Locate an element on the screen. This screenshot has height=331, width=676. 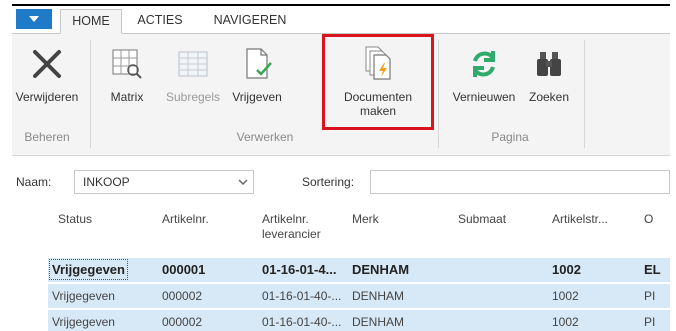
column-header-line1: Artikelnr. is located at coordinates (285, 219).